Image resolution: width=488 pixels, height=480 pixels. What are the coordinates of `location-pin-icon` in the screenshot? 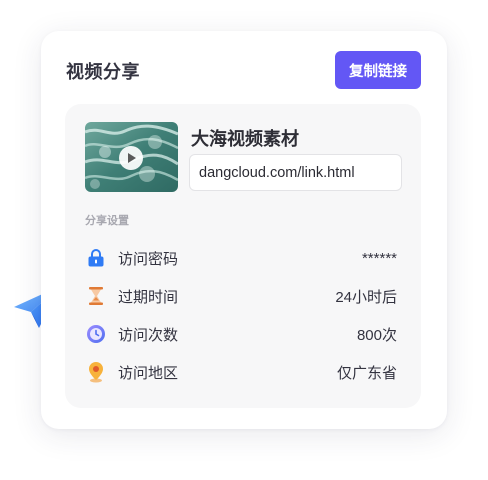 It's located at (96, 372).